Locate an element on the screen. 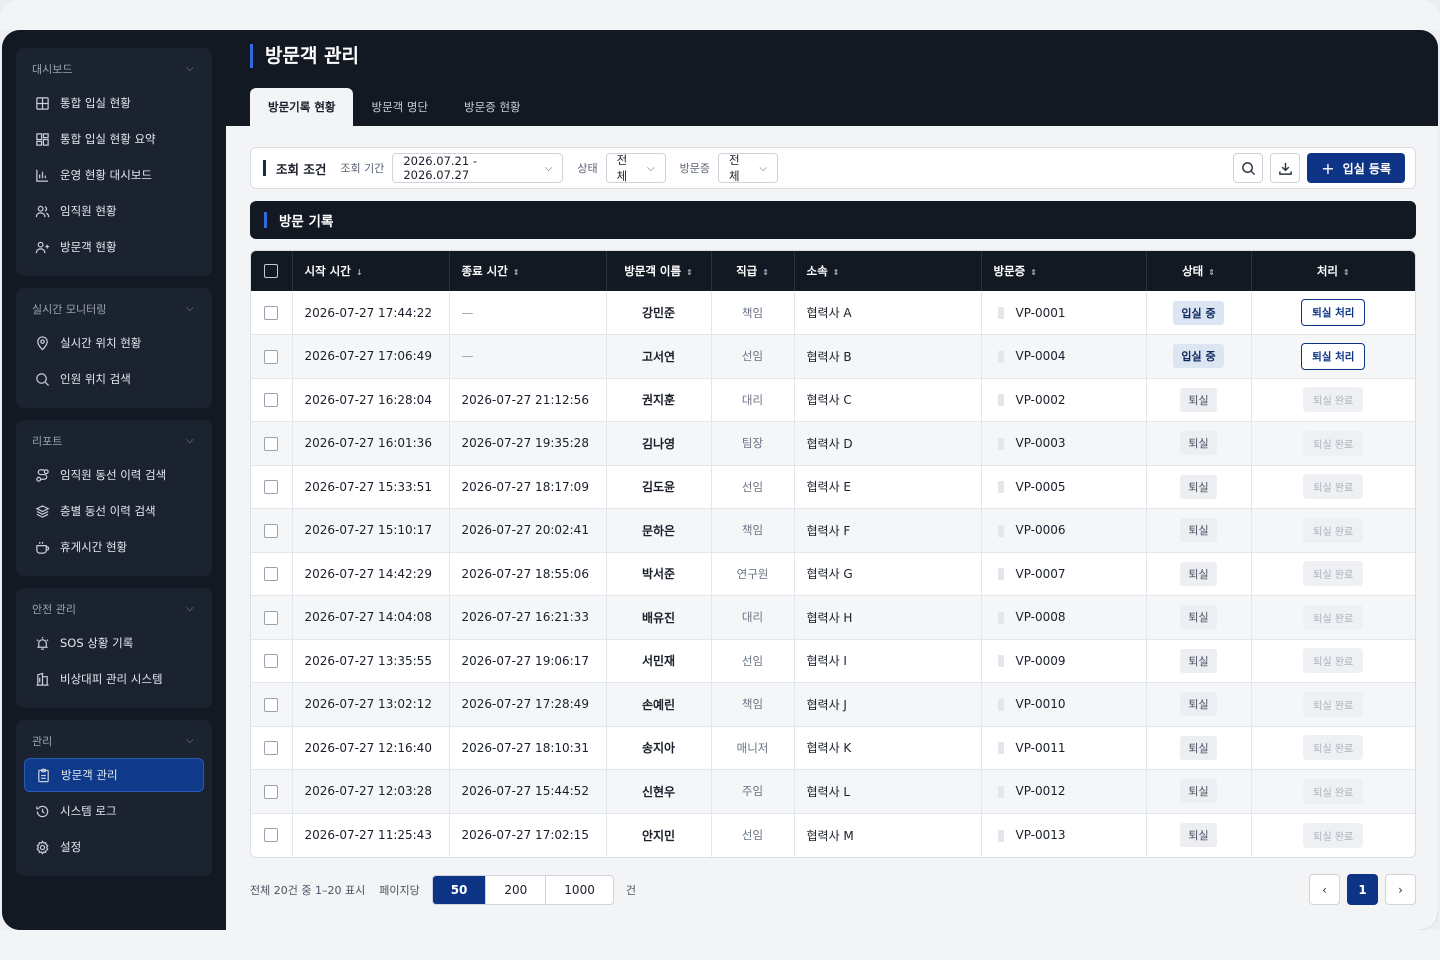 The height and width of the screenshot is (960, 1440). status-cell: 입실 중 is located at coordinates (1199, 313).